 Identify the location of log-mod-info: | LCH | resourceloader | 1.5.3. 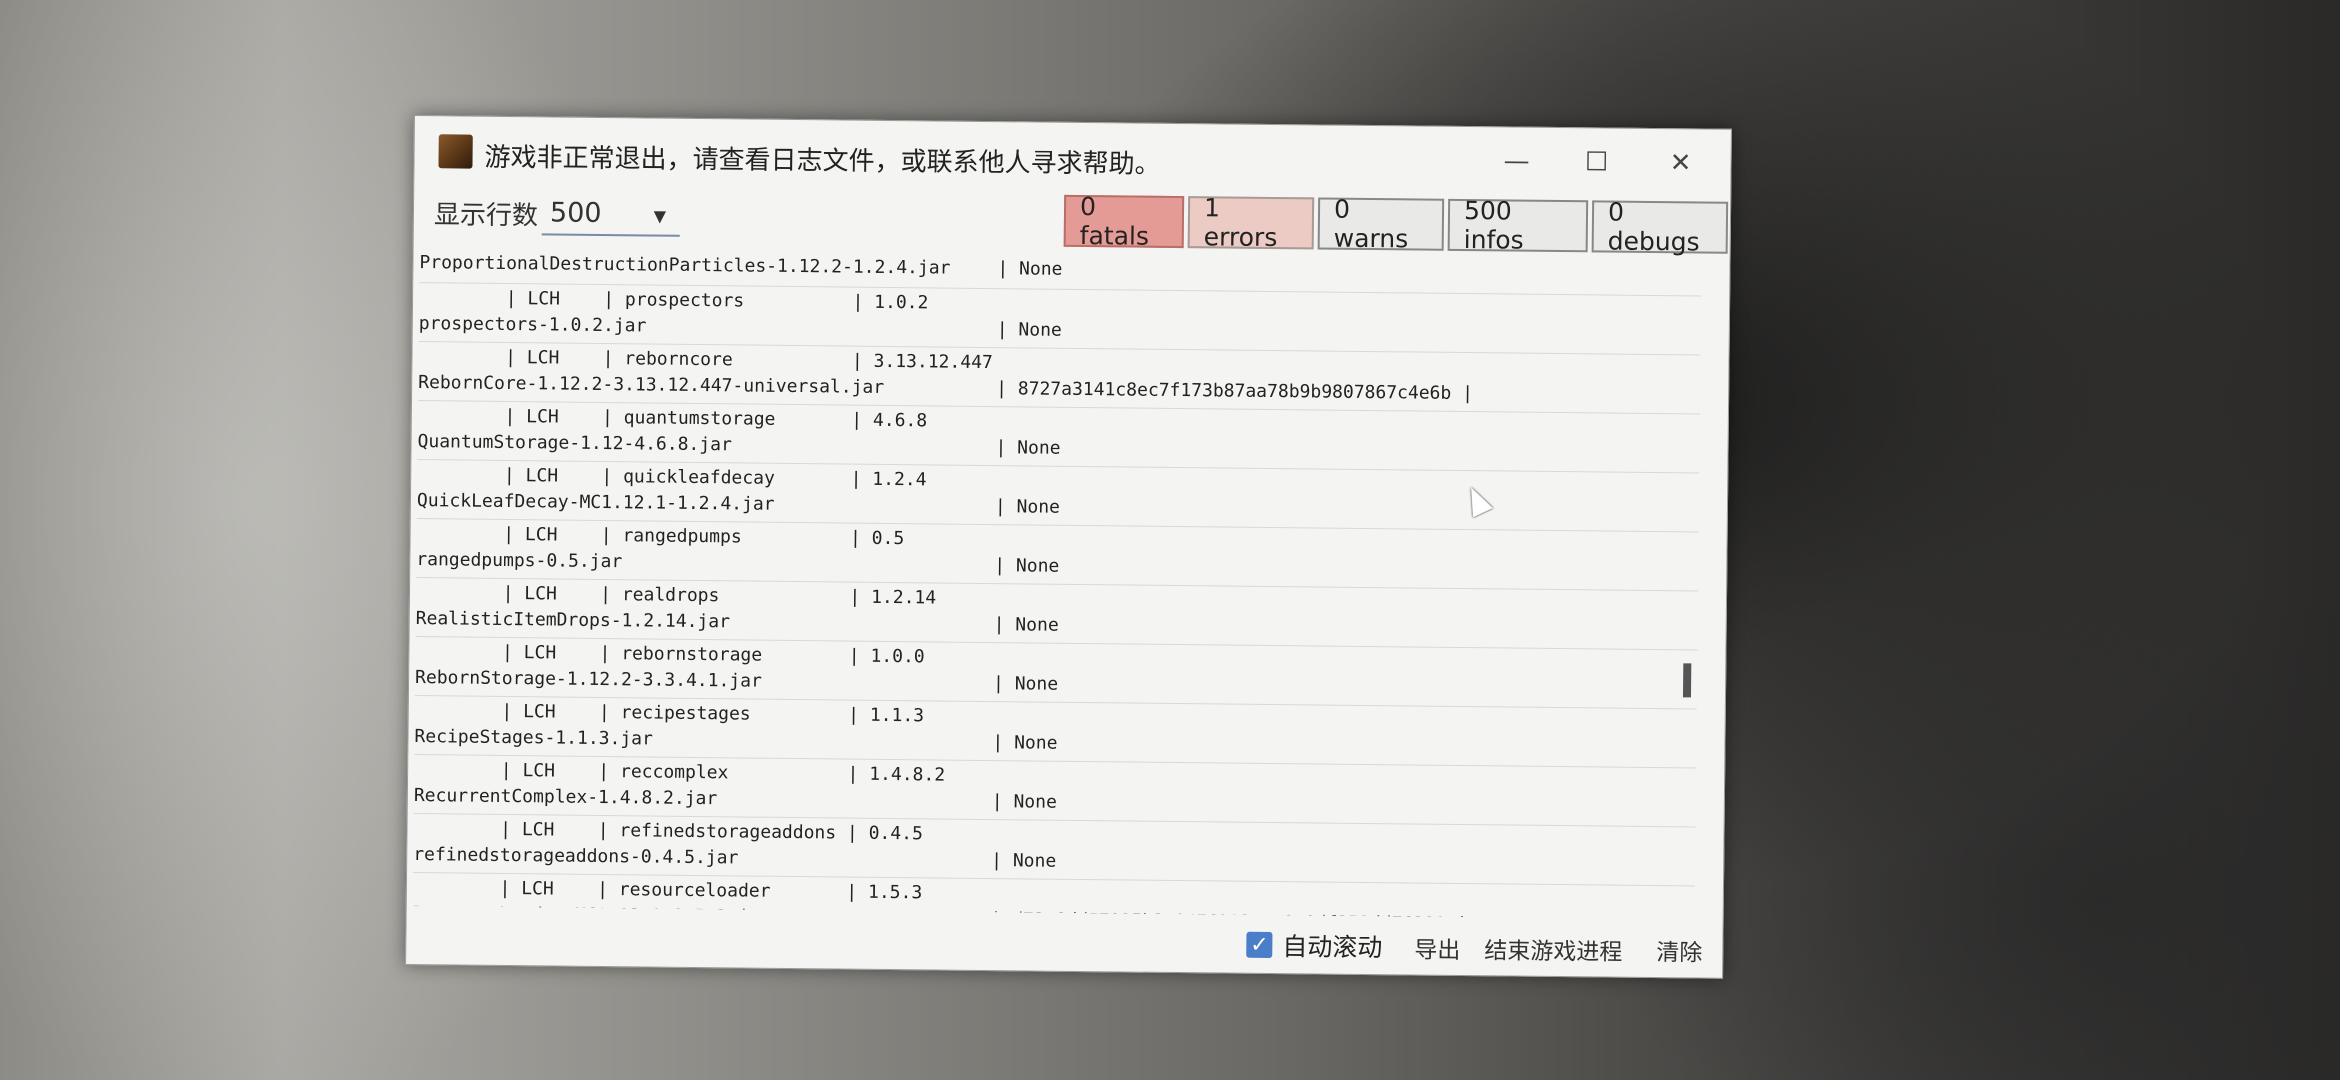
(667, 890).